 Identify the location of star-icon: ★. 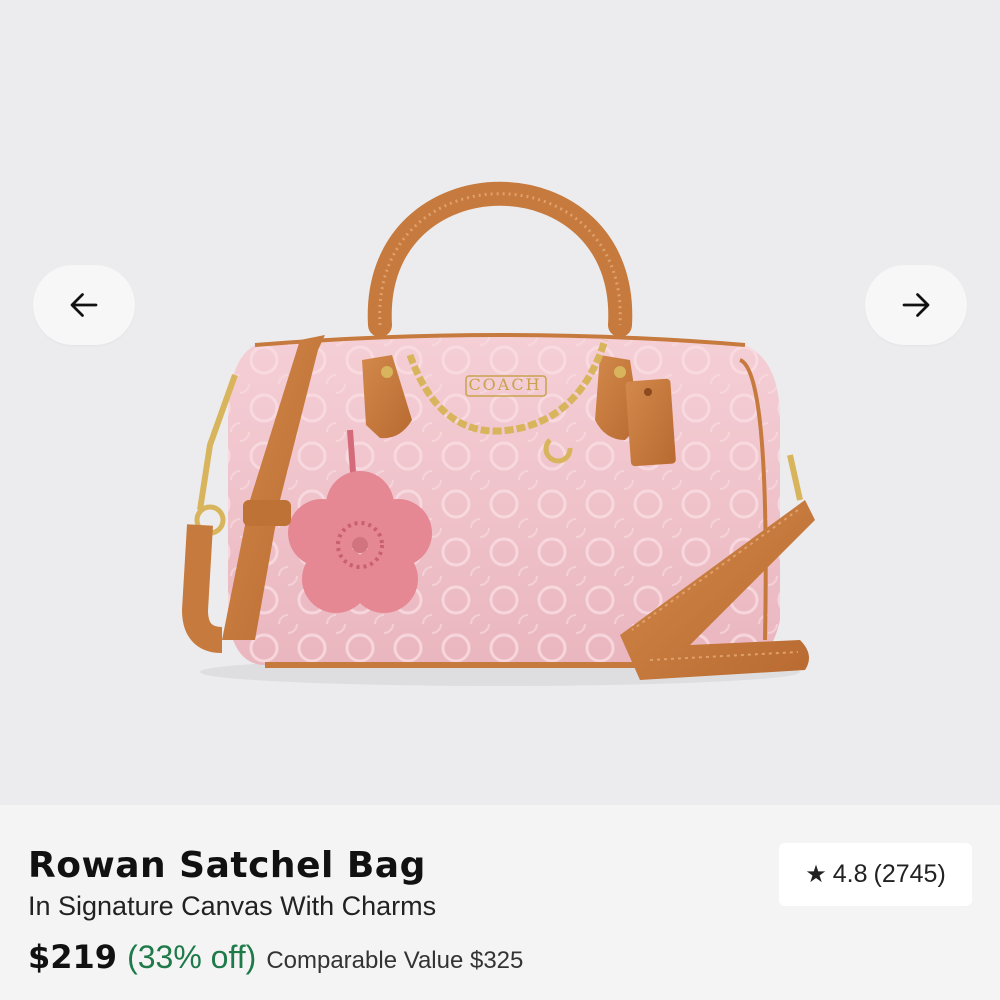
(816, 874).